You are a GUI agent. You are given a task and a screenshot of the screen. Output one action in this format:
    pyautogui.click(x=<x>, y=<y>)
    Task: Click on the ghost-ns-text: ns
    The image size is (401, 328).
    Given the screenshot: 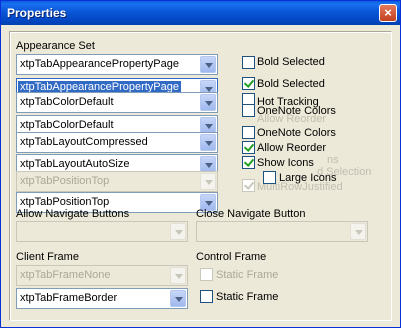 What is the action you would take?
    pyautogui.click(x=333, y=160)
    